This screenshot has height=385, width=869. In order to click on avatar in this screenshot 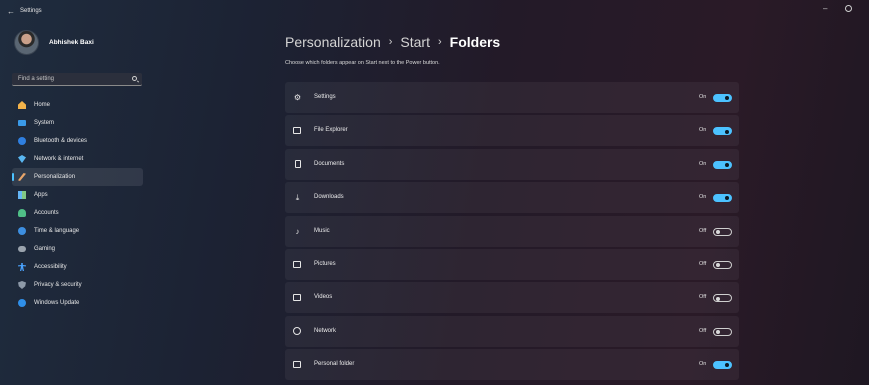, I will do `click(26, 42)`.